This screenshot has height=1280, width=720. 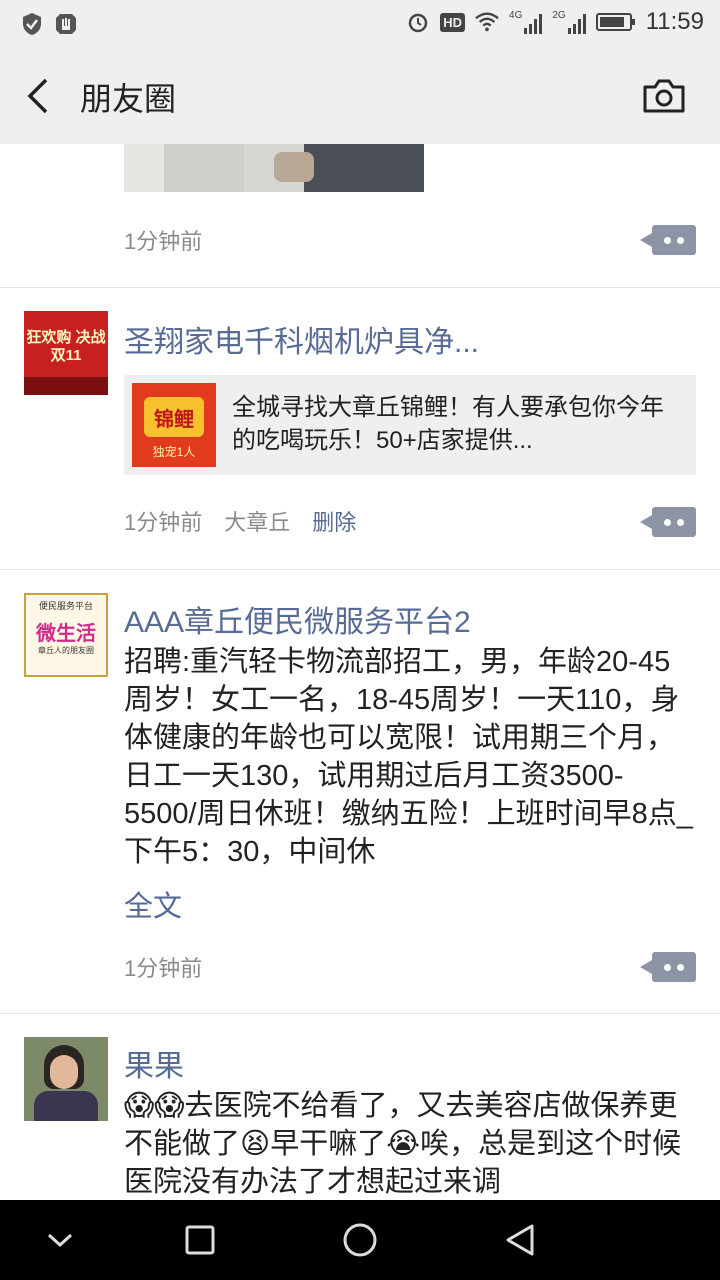 I want to click on post-author: AAA章丘便民微服务平台2, so click(x=297, y=619).